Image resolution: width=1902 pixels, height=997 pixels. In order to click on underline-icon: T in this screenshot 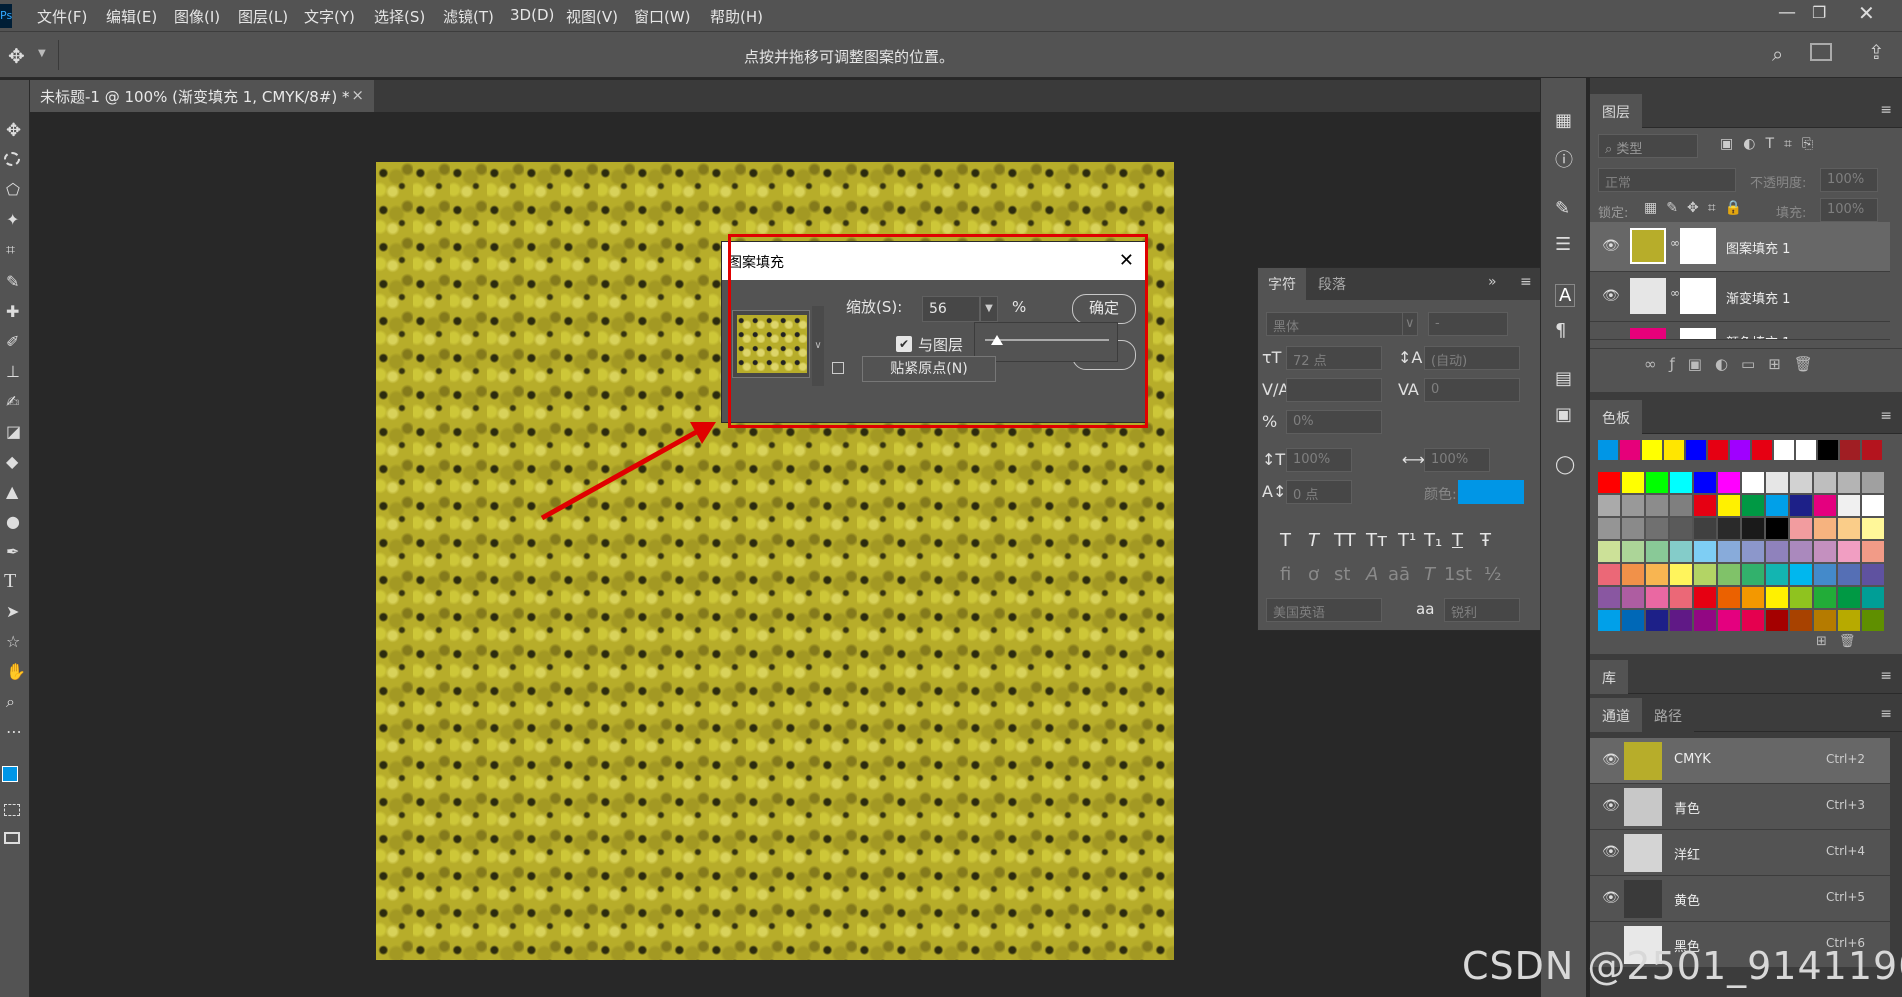, I will do `click(1457, 540)`.